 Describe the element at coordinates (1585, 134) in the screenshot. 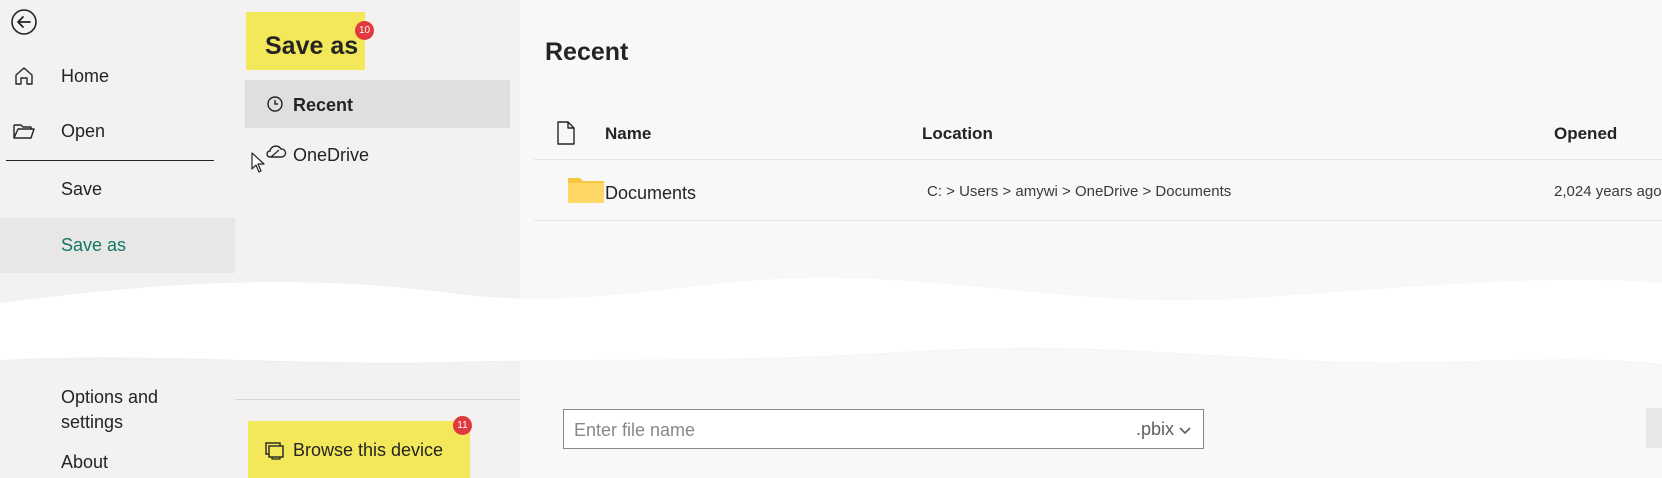

I see `column-header-opened: Opened` at that location.